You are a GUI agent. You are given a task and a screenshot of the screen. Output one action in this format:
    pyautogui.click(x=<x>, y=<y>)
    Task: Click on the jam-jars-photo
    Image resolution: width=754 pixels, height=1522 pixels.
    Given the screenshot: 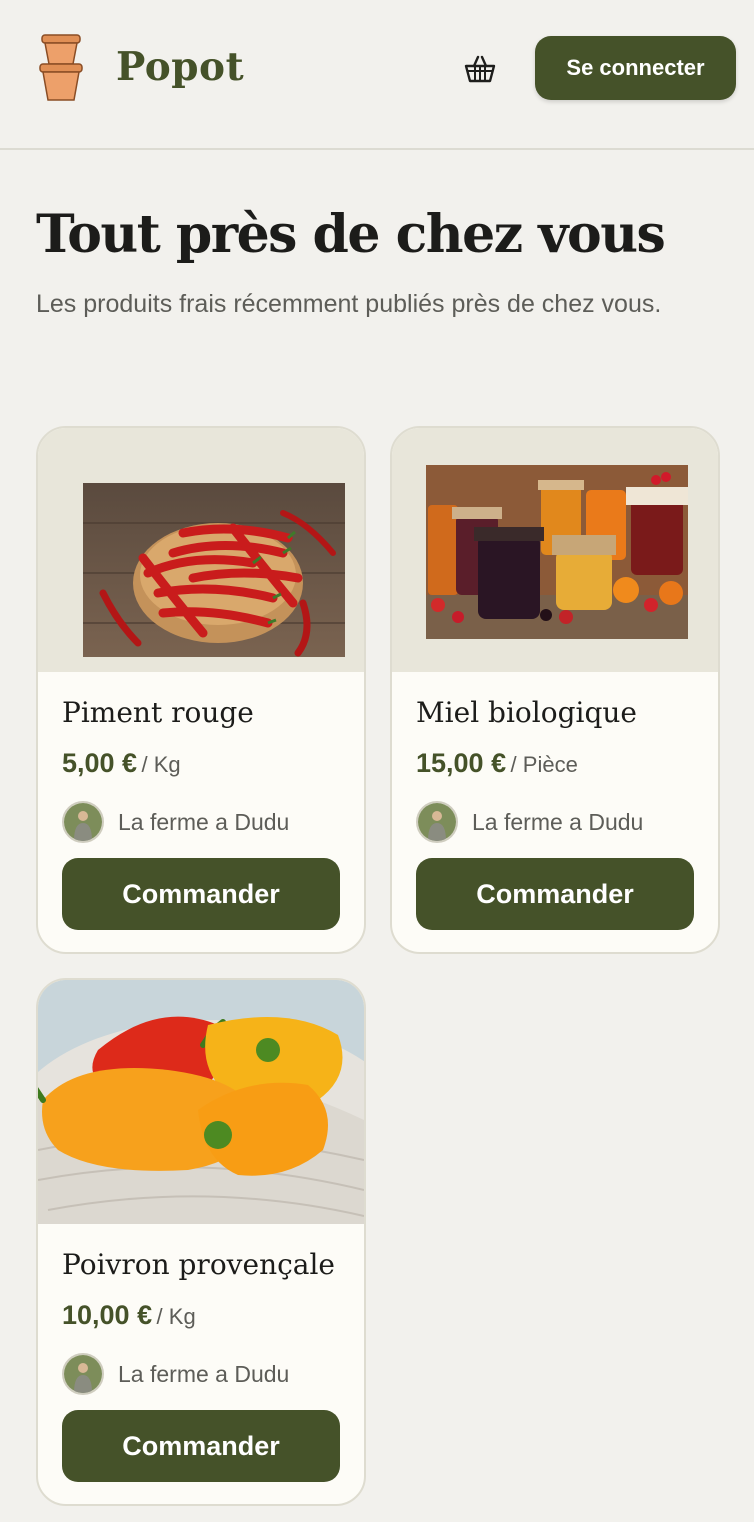 What is the action you would take?
    pyautogui.click(x=557, y=552)
    